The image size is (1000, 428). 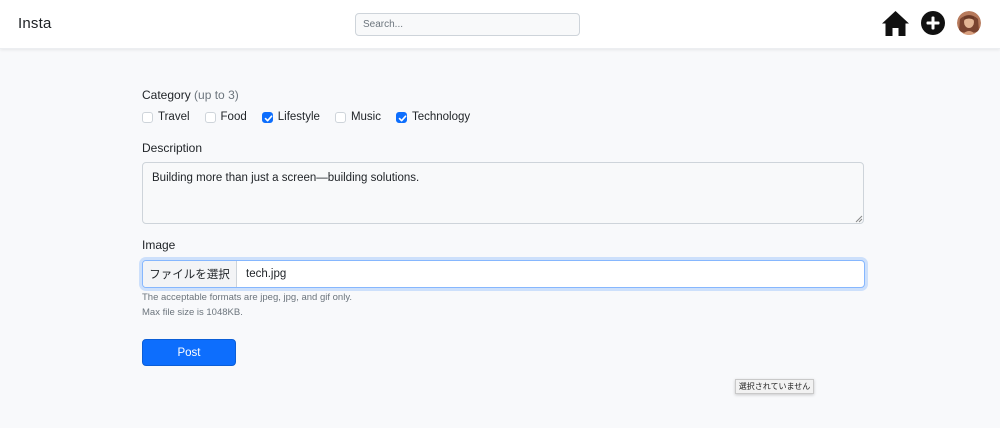 What do you see at coordinates (503, 193) in the screenshot?
I see `description-textarea` at bounding box center [503, 193].